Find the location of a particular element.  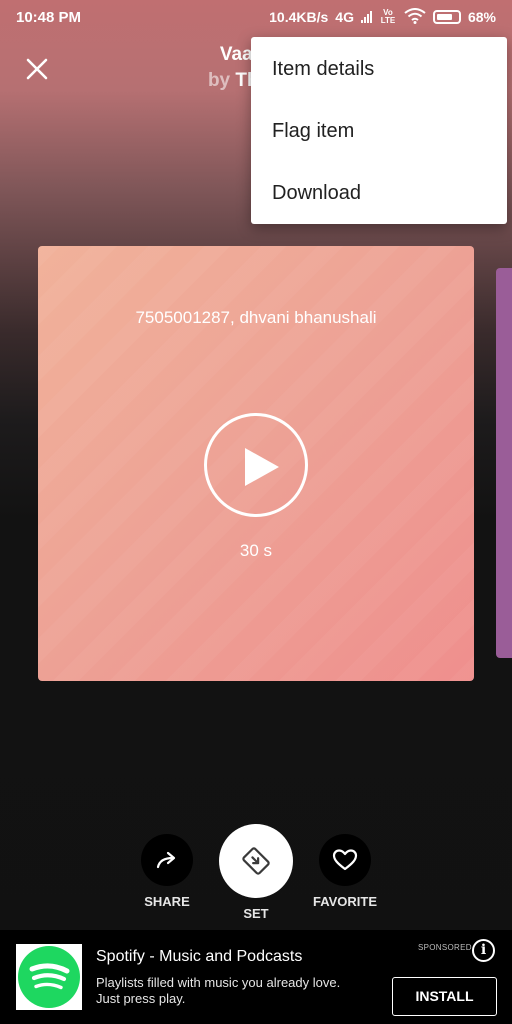

menu-item-download: Download is located at coordinates (379, 200).